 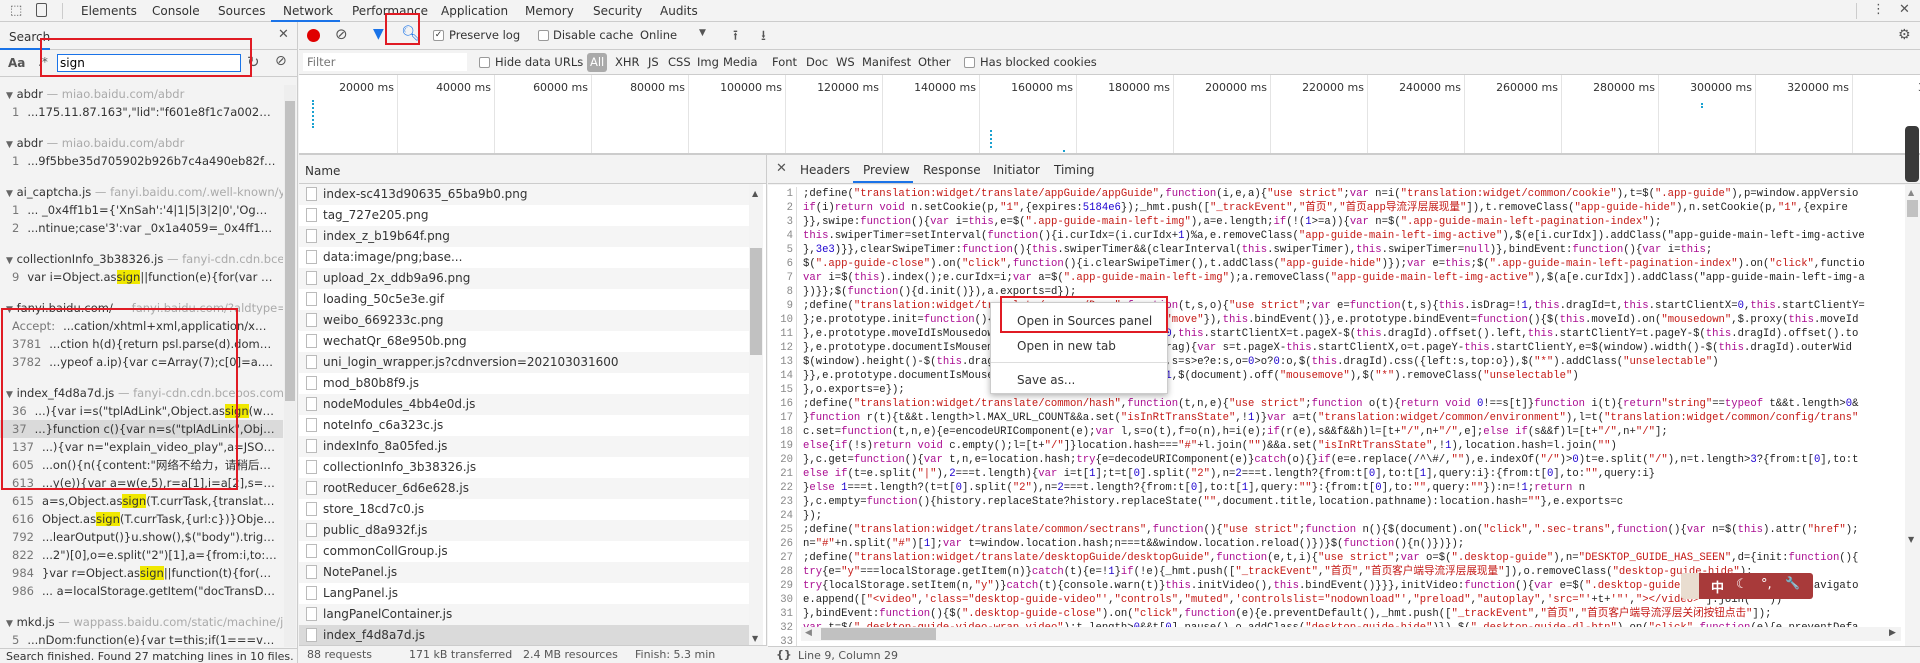 What do you see at coordinates (1904, 35) in the screenshot?
I see `gear-icon: ⚙` at bounding box center [1904, 35].